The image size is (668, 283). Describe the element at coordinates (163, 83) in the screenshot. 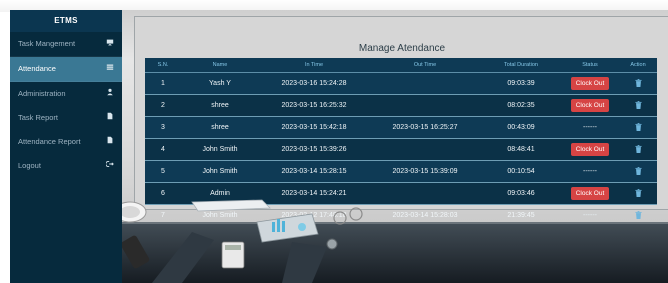

I see `cell-sn: 1` at that location.